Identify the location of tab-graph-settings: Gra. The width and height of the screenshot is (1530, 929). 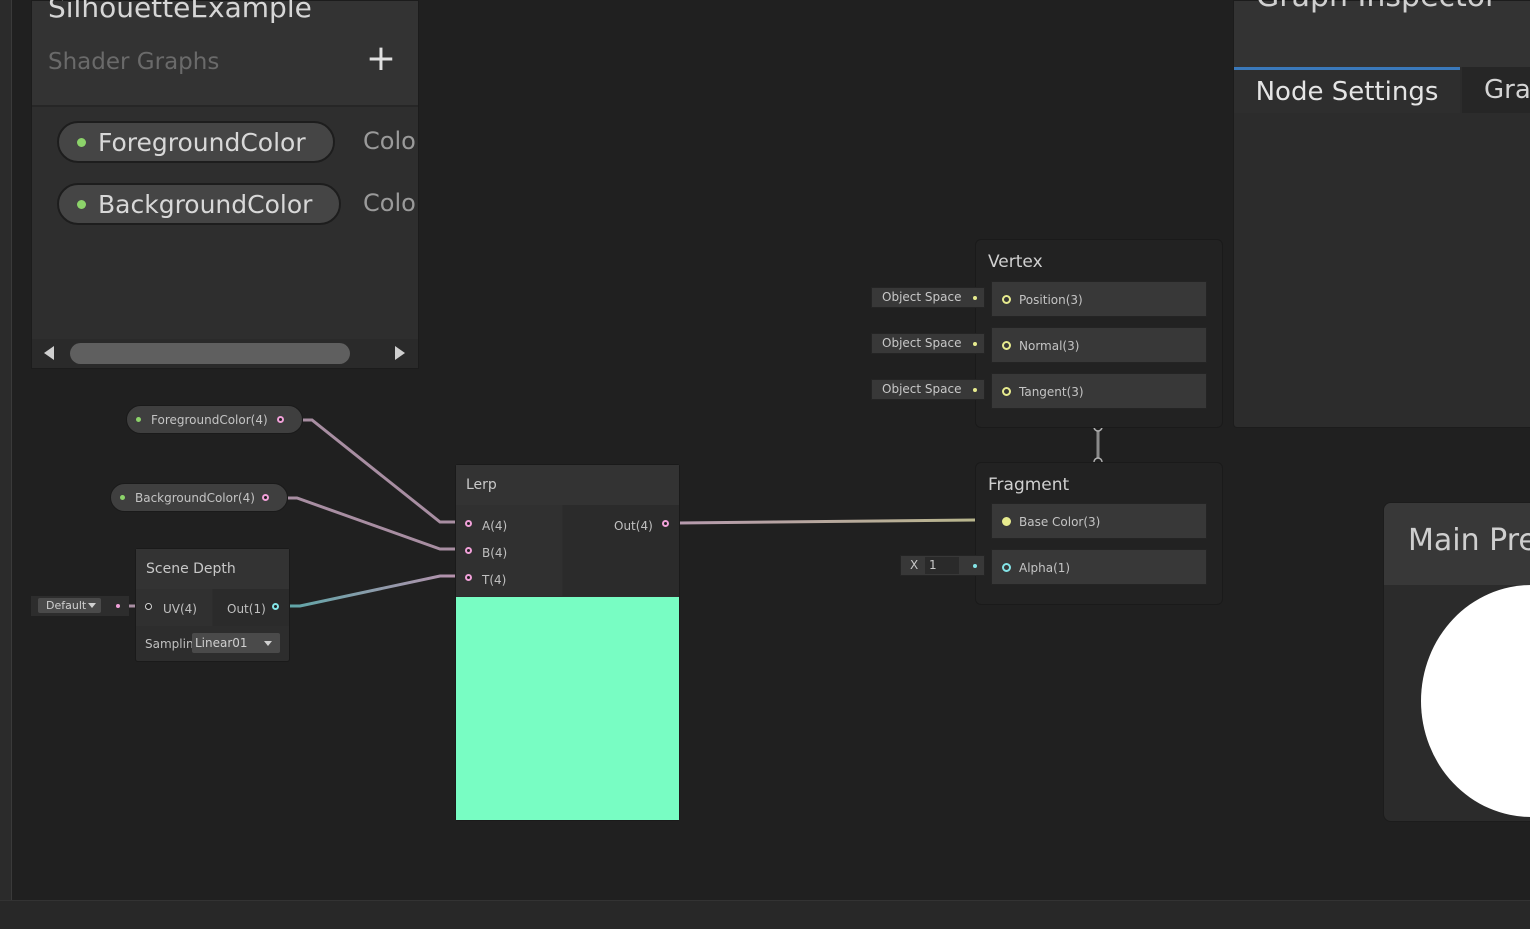
(1496, 90).